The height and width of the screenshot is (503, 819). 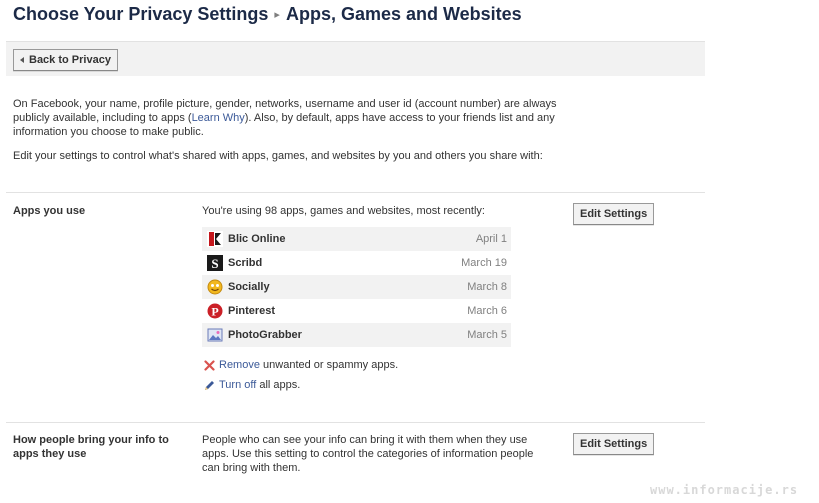 What do you see at coordinates (215, 287) in the screenshot?
I see `socially-icon` at bounding box center [215, 287].